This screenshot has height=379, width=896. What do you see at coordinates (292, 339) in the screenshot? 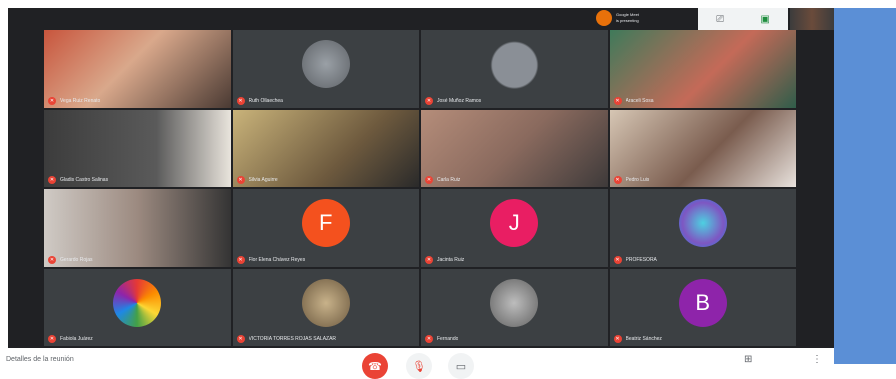
I see `participant-name: VICTORIA TORRES ROJAS SALAZAR` at bounding box center [292, 339].